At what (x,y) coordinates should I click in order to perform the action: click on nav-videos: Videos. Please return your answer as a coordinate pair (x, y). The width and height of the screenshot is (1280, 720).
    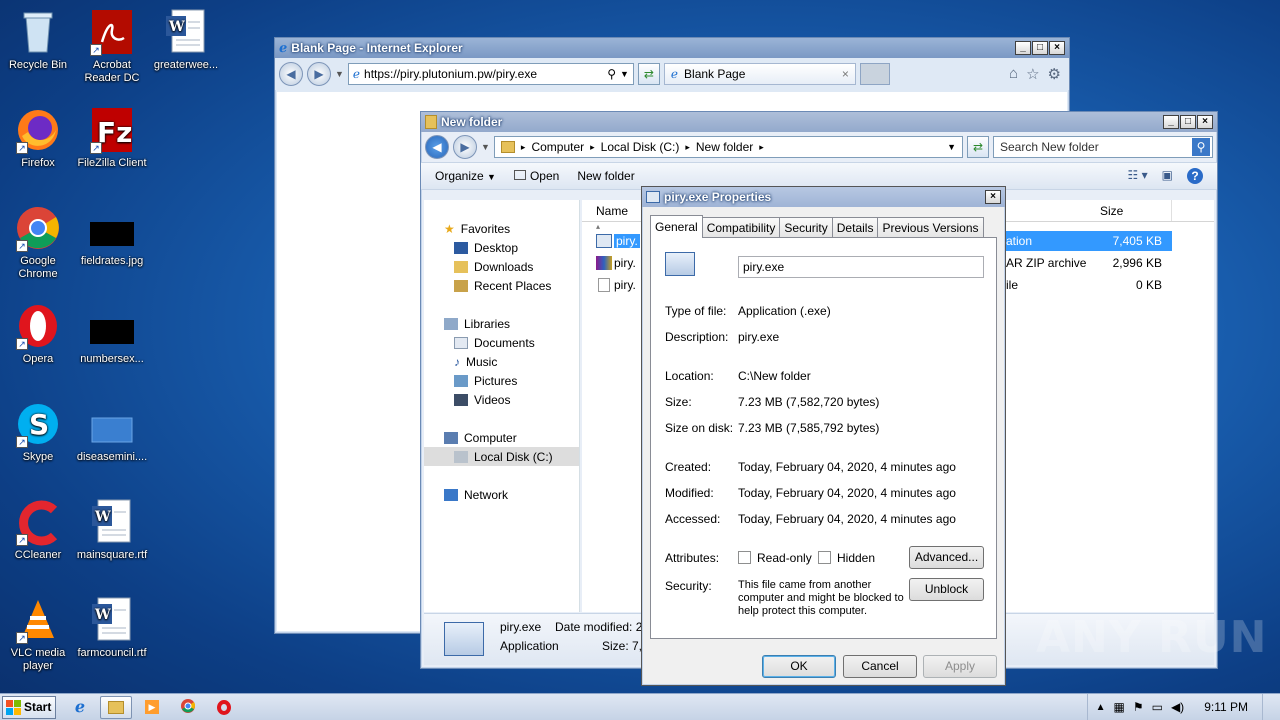
    Looking at the image, I should click on (501, 399).